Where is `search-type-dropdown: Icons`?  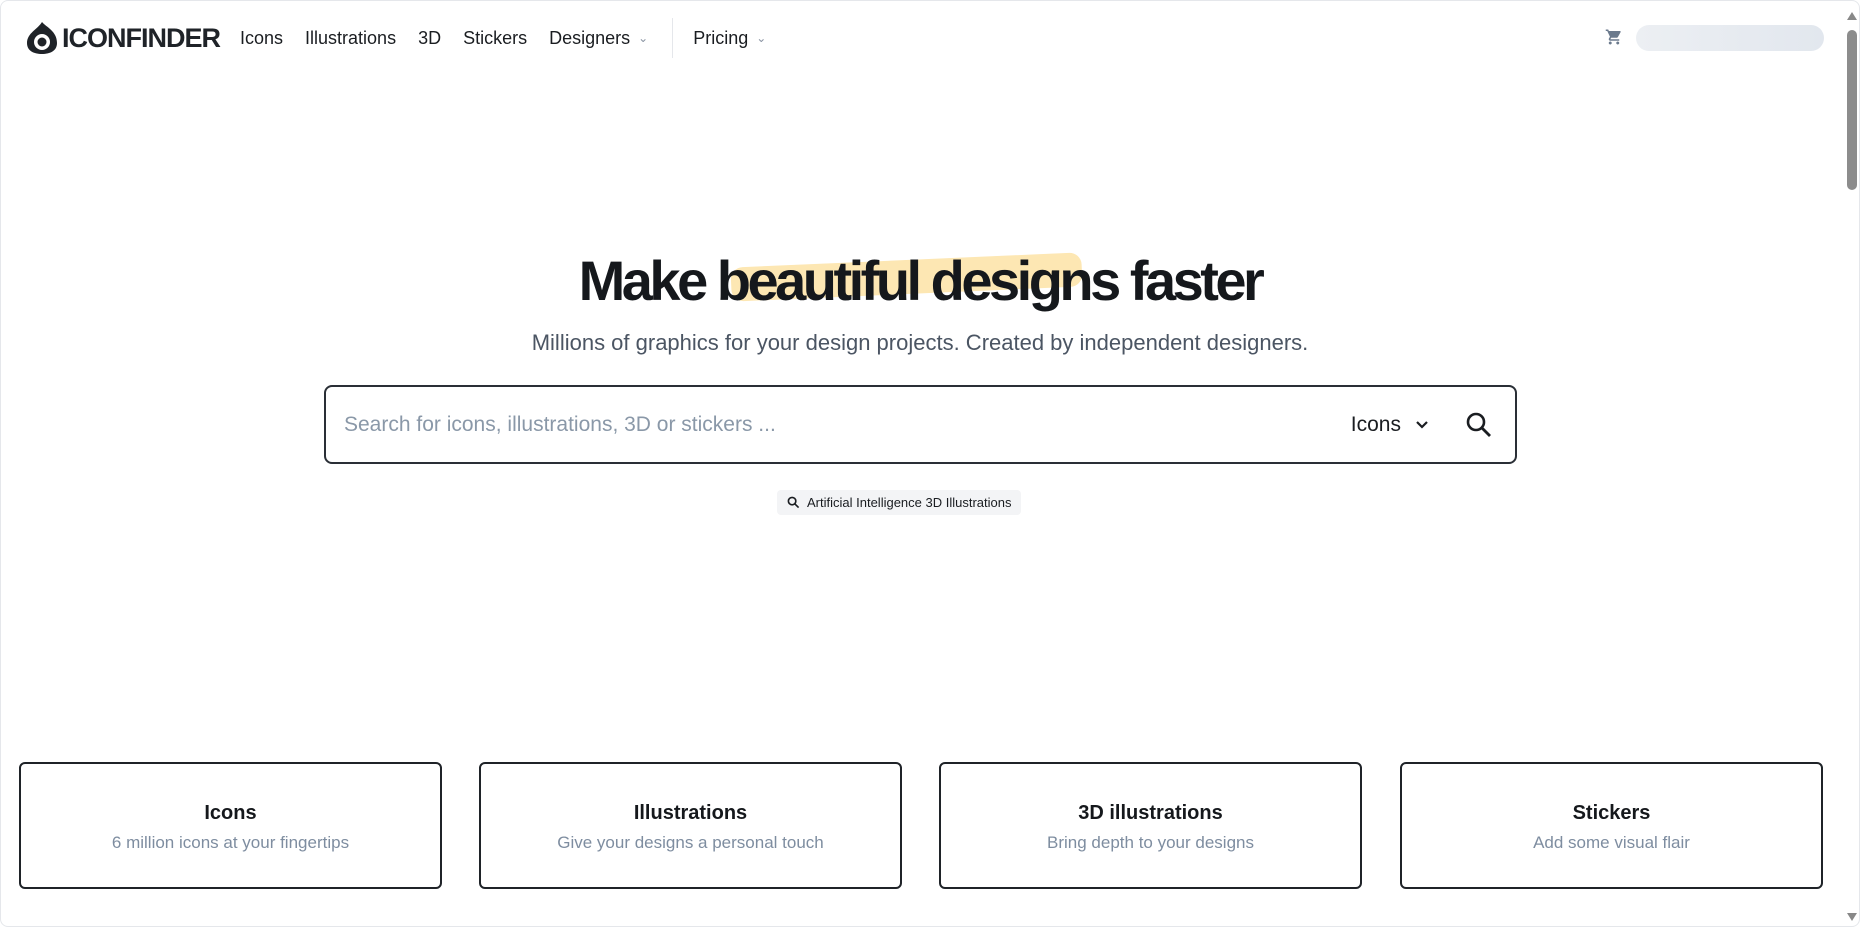
search-type-dropdown: Icons is located at coordinates (1390, 425).